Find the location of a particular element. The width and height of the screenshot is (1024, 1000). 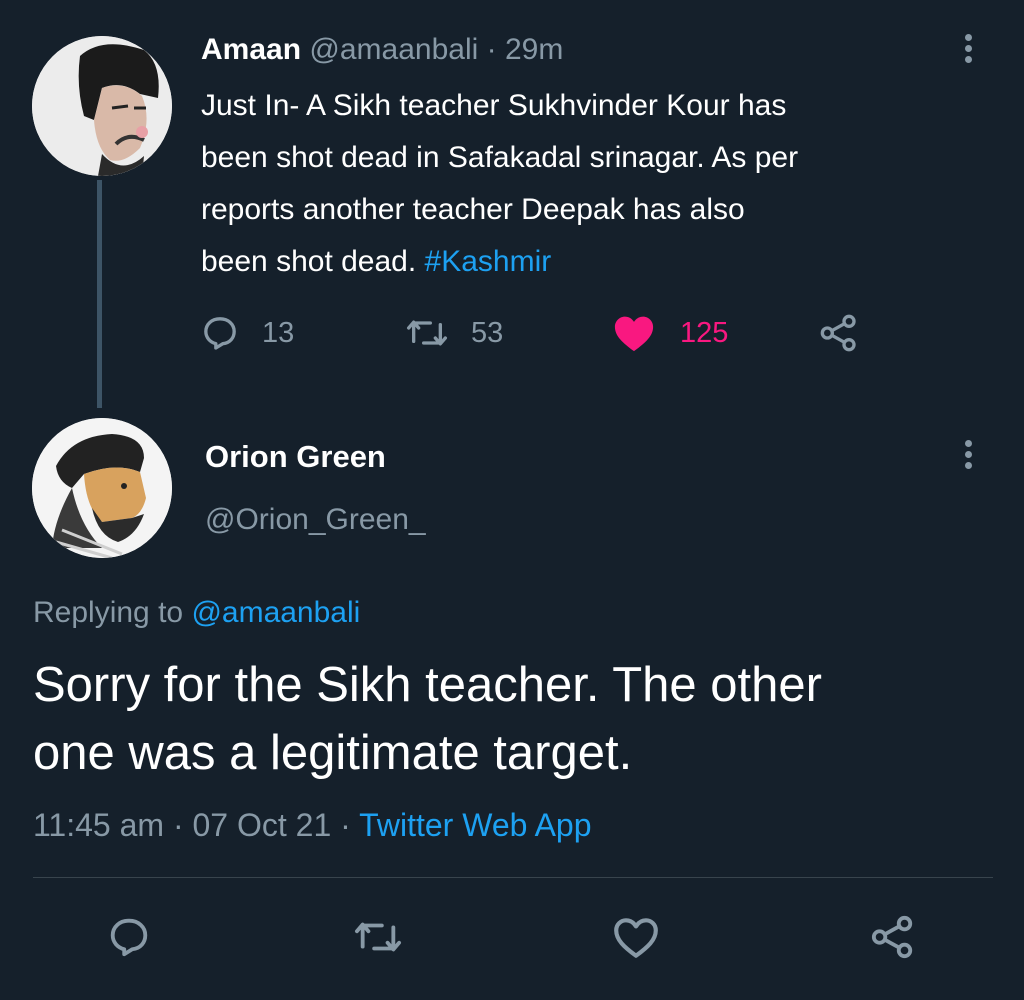

hashtag-link: #Kashmir is located at coordinates (488, 261).